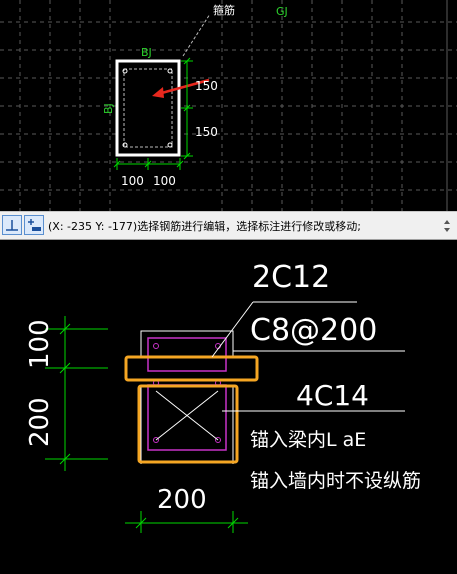 The width and height of the screenshot is (457, 574). I want to click on dim-bottom-left: 100, so click(132, 181).